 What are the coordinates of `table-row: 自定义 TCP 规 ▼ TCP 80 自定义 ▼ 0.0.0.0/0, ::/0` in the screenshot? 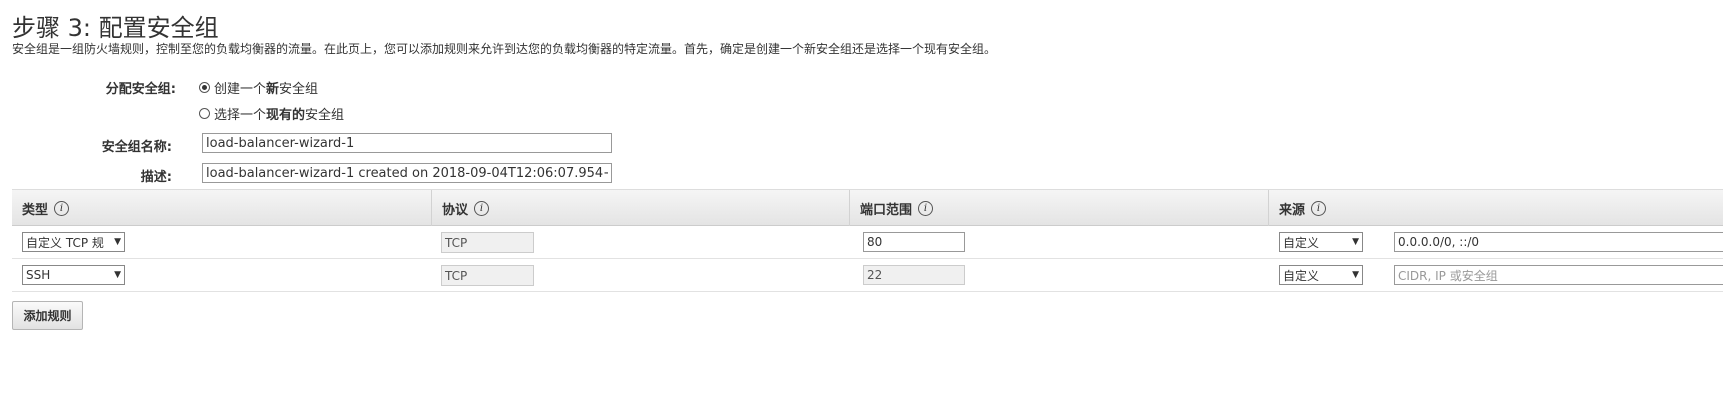 It's located at (867, 242).